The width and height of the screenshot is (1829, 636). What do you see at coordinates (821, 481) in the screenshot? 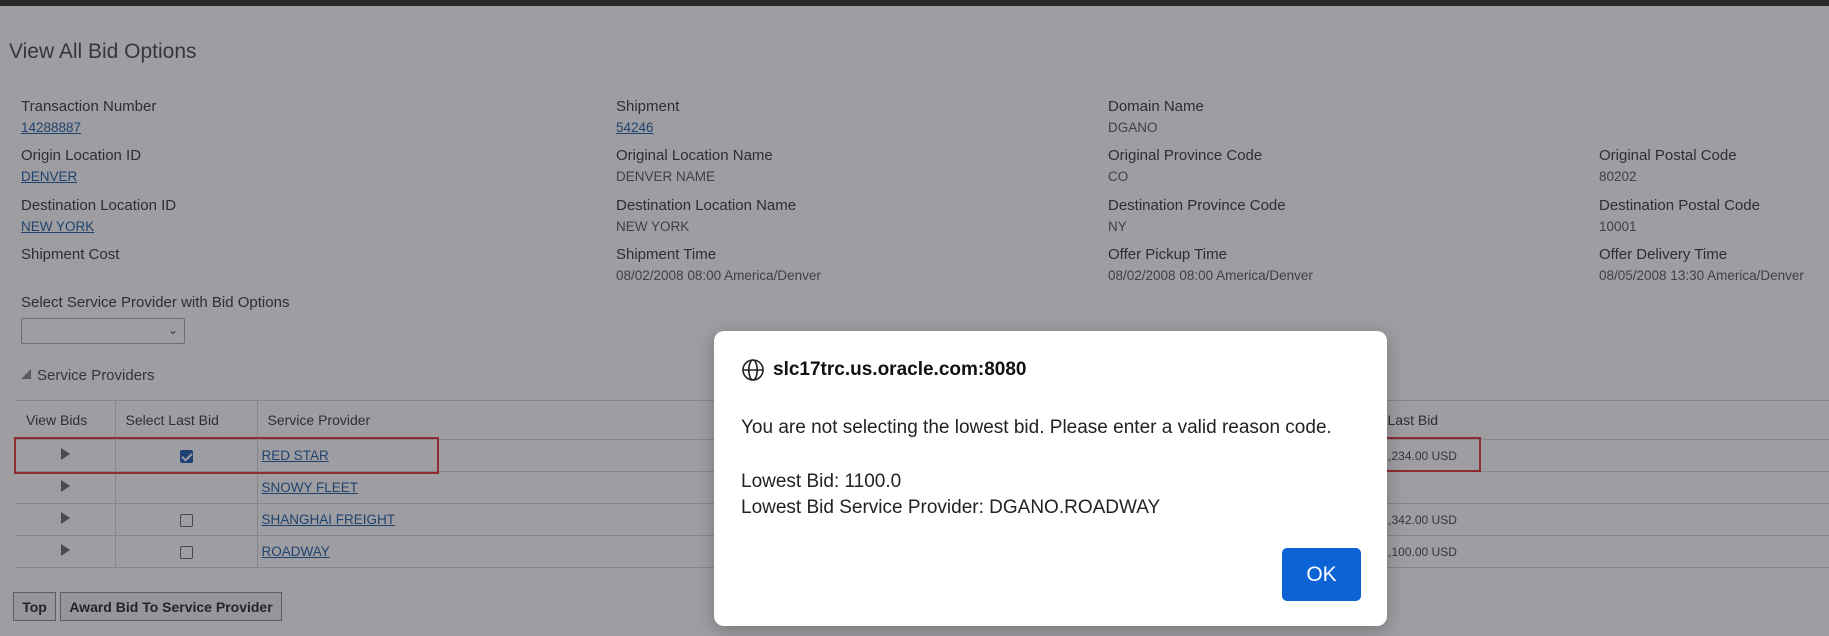
I see `dialog-lowest-bid: Lowest Bid: 1100.0` at bounding box center [821, 481].